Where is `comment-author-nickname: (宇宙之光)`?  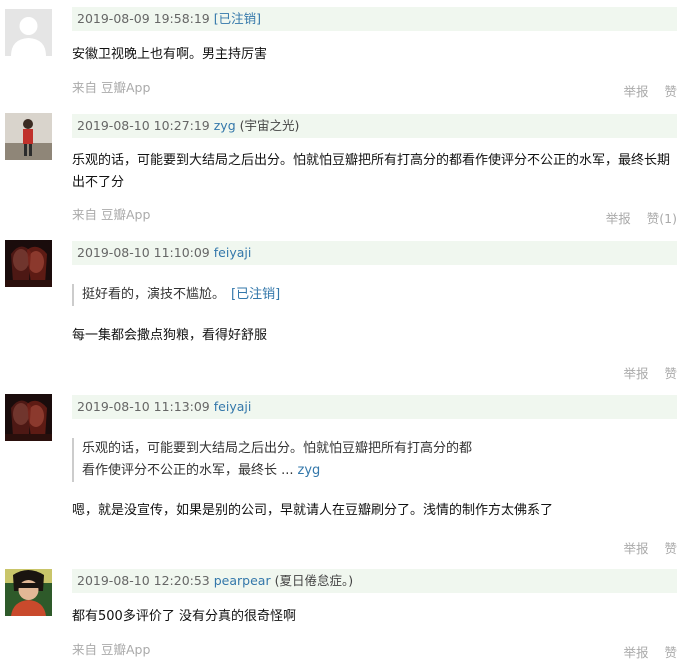 comment-author-nickname: (宇宙之光) is located at coordinates (269, 125).